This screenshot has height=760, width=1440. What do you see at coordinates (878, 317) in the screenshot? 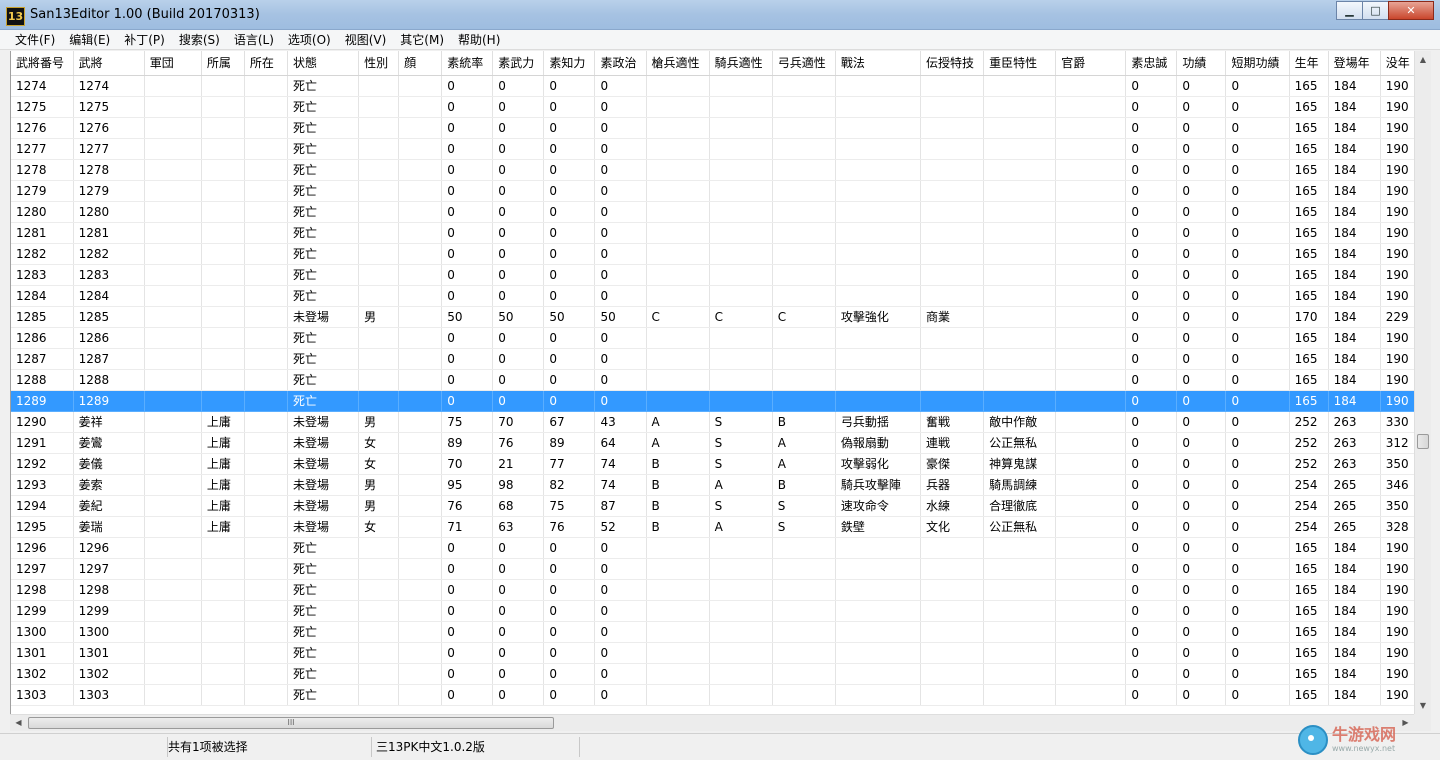
I see `table-cell: 攻擊強化` at bounding box center [878, 317].